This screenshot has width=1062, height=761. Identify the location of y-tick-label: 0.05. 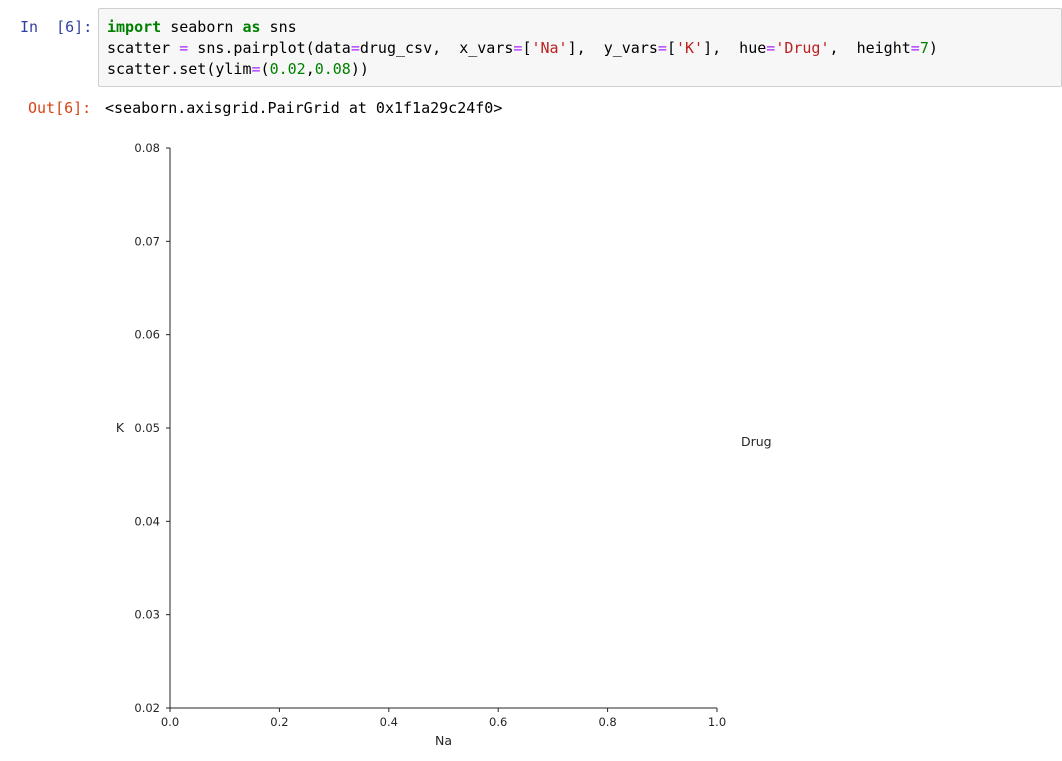
(147, 428).